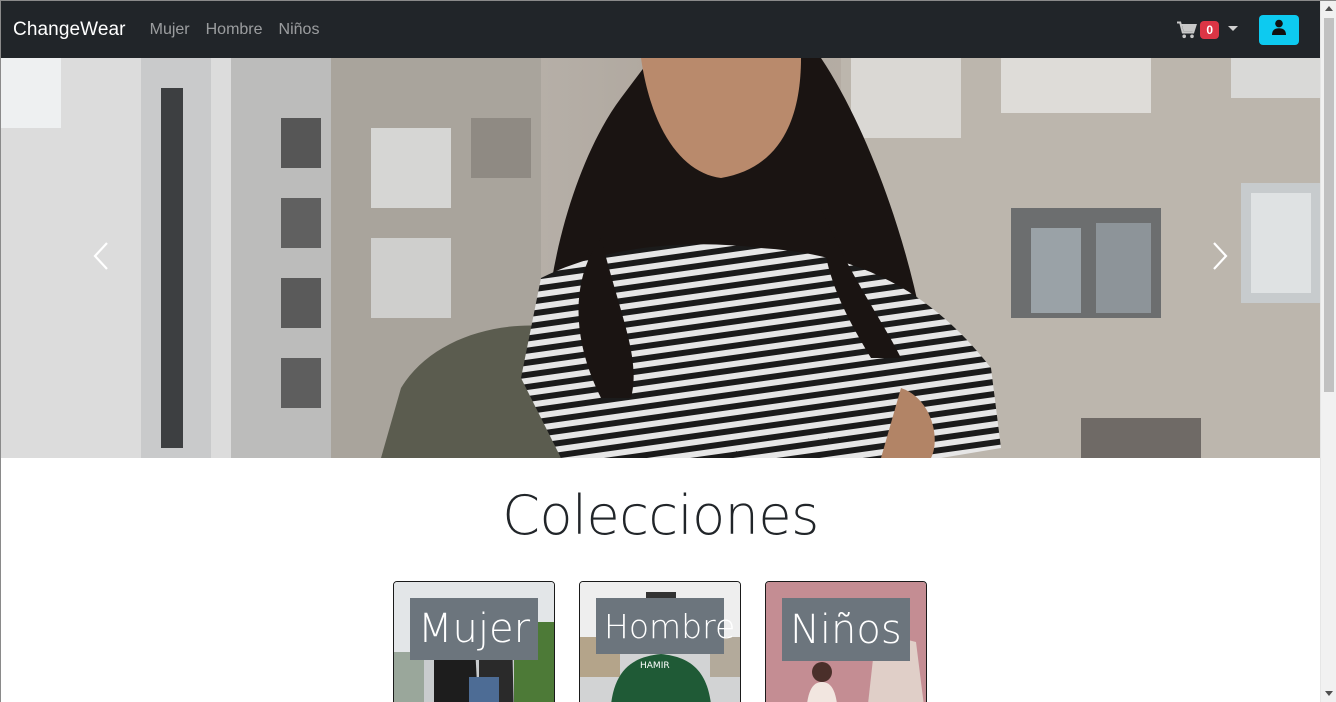 The width and height of the screenshot is (1336, 702). Describe the element at coordinates (660, 515) in the screenshot. I see `collections-heading: Colecciones` at that location.